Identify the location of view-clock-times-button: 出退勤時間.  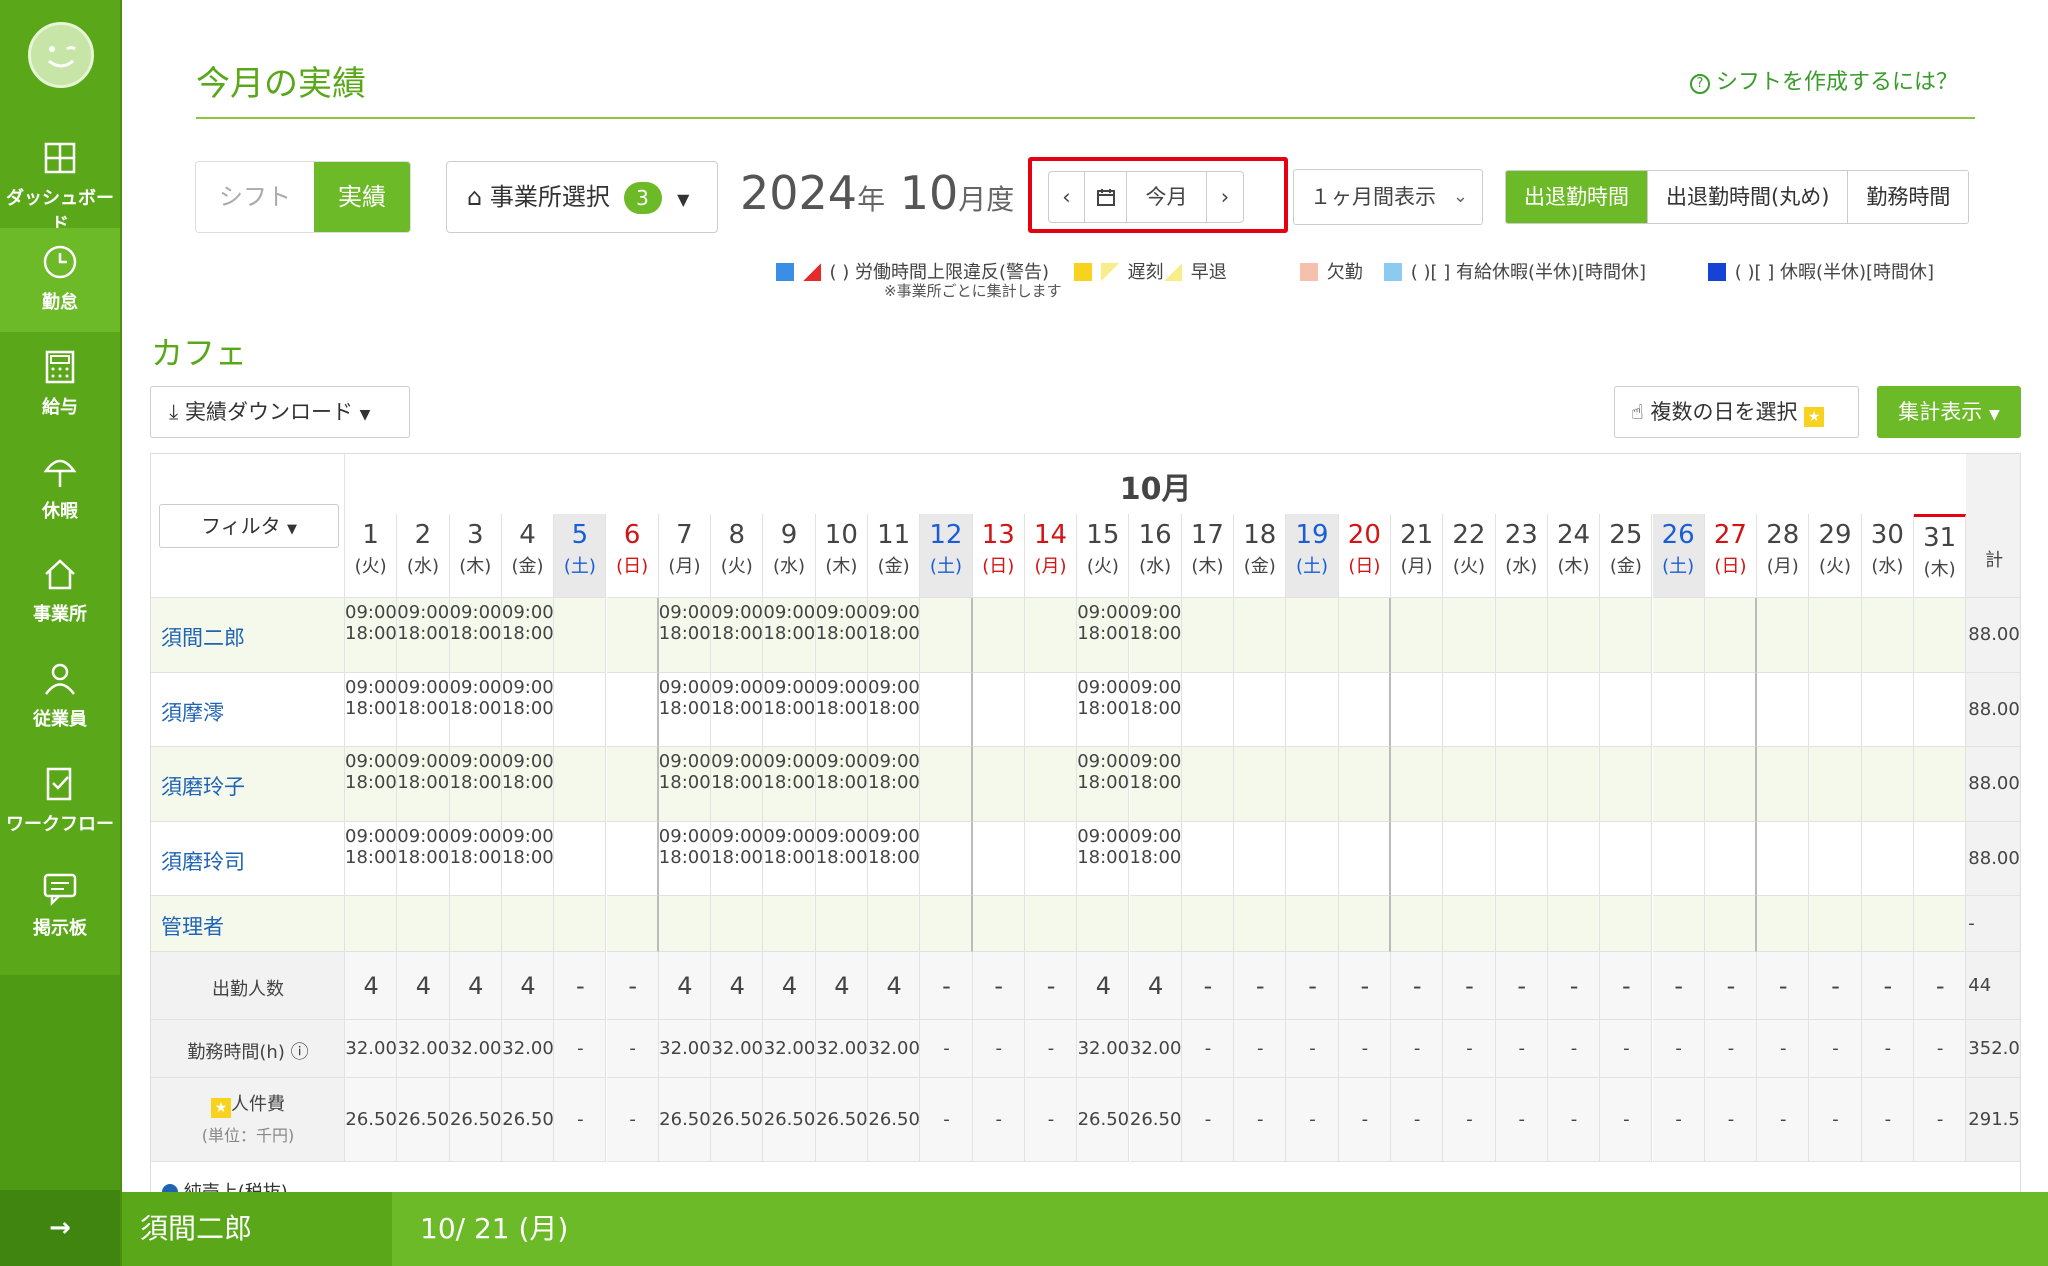
(1577, 197).